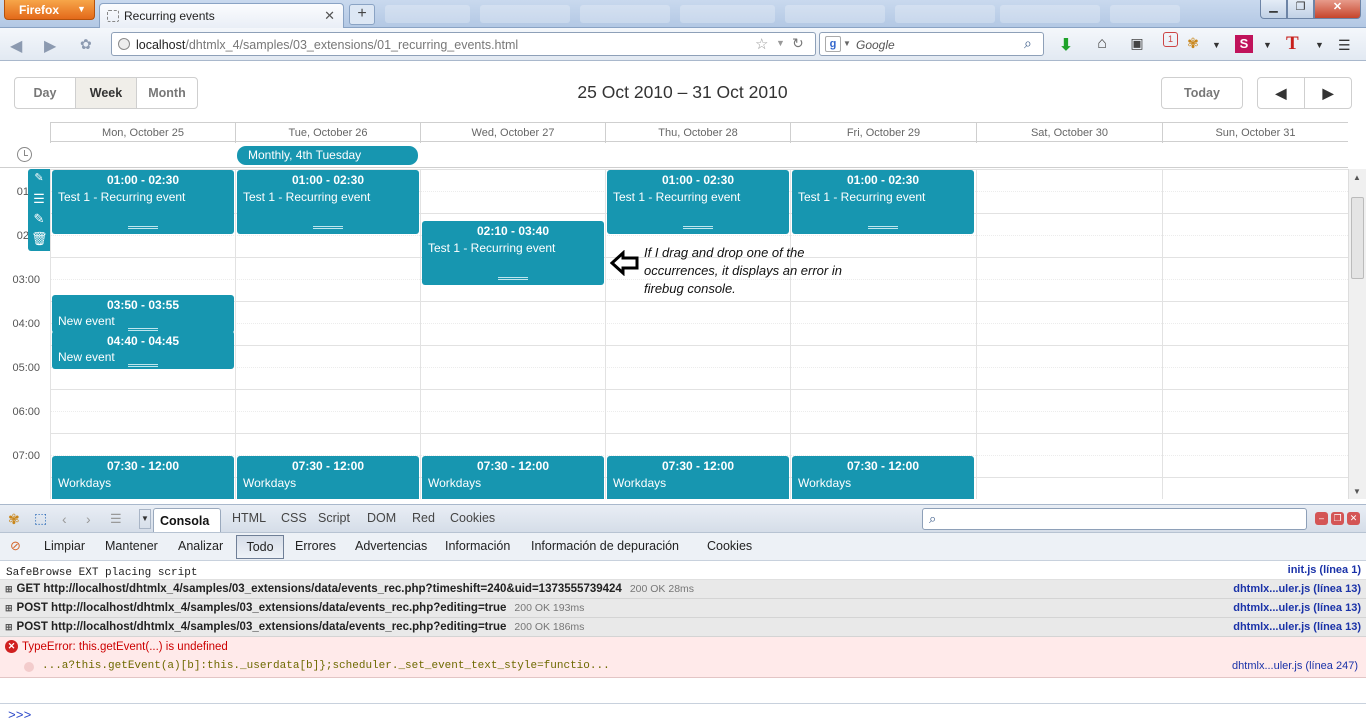 The height and width of the screenshot is (728, 1366). Describe the element at coordinates (1357, 238) in the screenshot. I see `scroll-thumb` at that location.